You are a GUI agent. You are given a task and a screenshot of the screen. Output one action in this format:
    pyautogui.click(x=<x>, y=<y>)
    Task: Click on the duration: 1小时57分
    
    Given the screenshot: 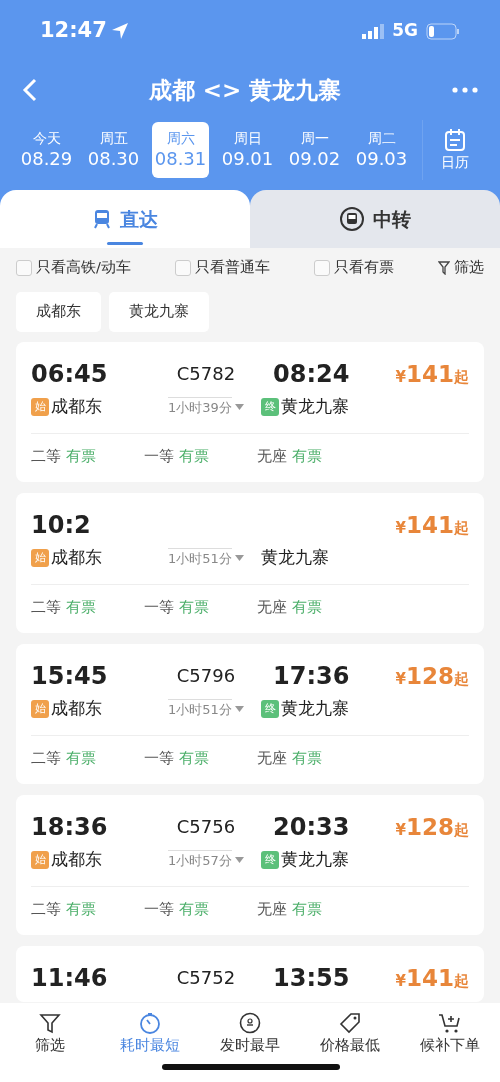 What is the action you would take?
    pyautogui.click(x=200, y=858)
    